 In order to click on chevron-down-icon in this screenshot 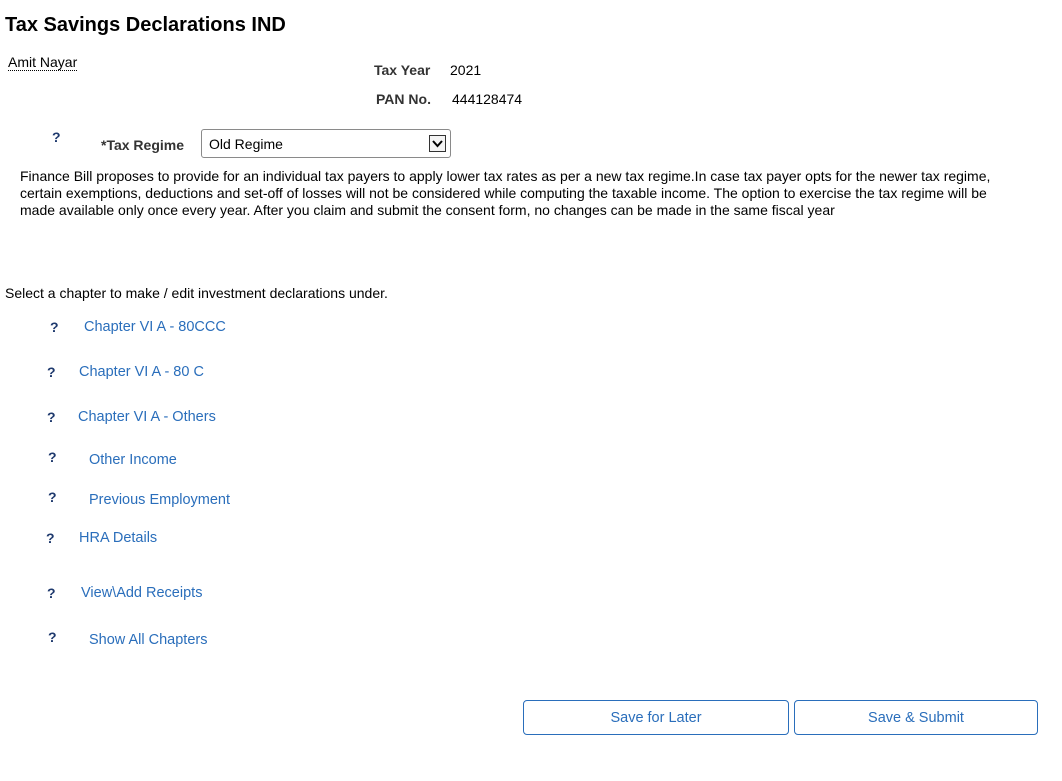, I will do `click(437, 143)`.